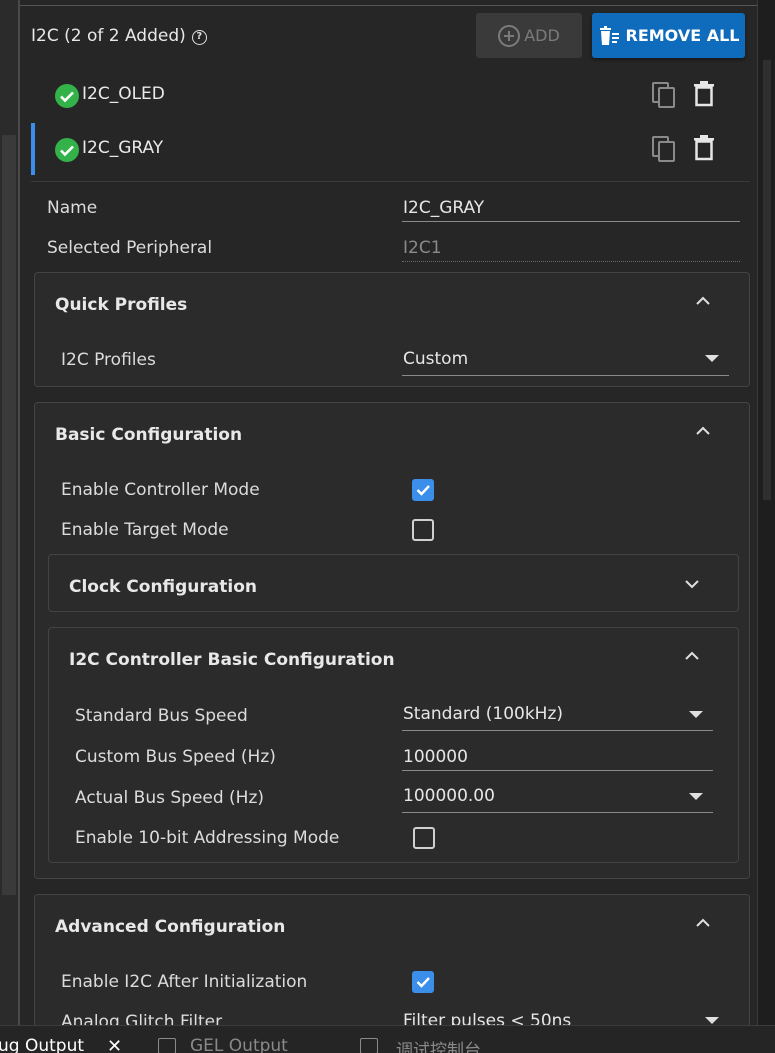 The image size is (775, 1053). What do you see at coordinates (390, 95) in the screenshot?
I see `instance-row-i2c-oled: I2C_OLED` at bounding box center [390, 95].